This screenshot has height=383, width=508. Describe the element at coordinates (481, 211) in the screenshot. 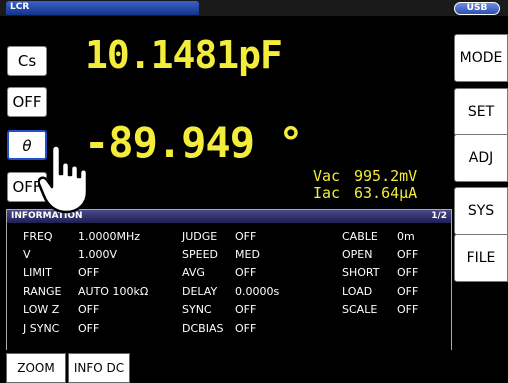

I see `sys-button: SYS` at that location.